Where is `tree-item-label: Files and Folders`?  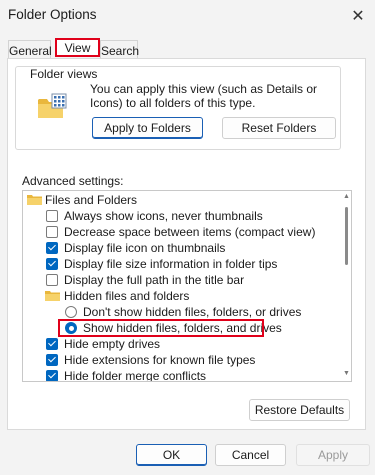 tree-item-label: Files and Folders is located at coordinates (91, 200).